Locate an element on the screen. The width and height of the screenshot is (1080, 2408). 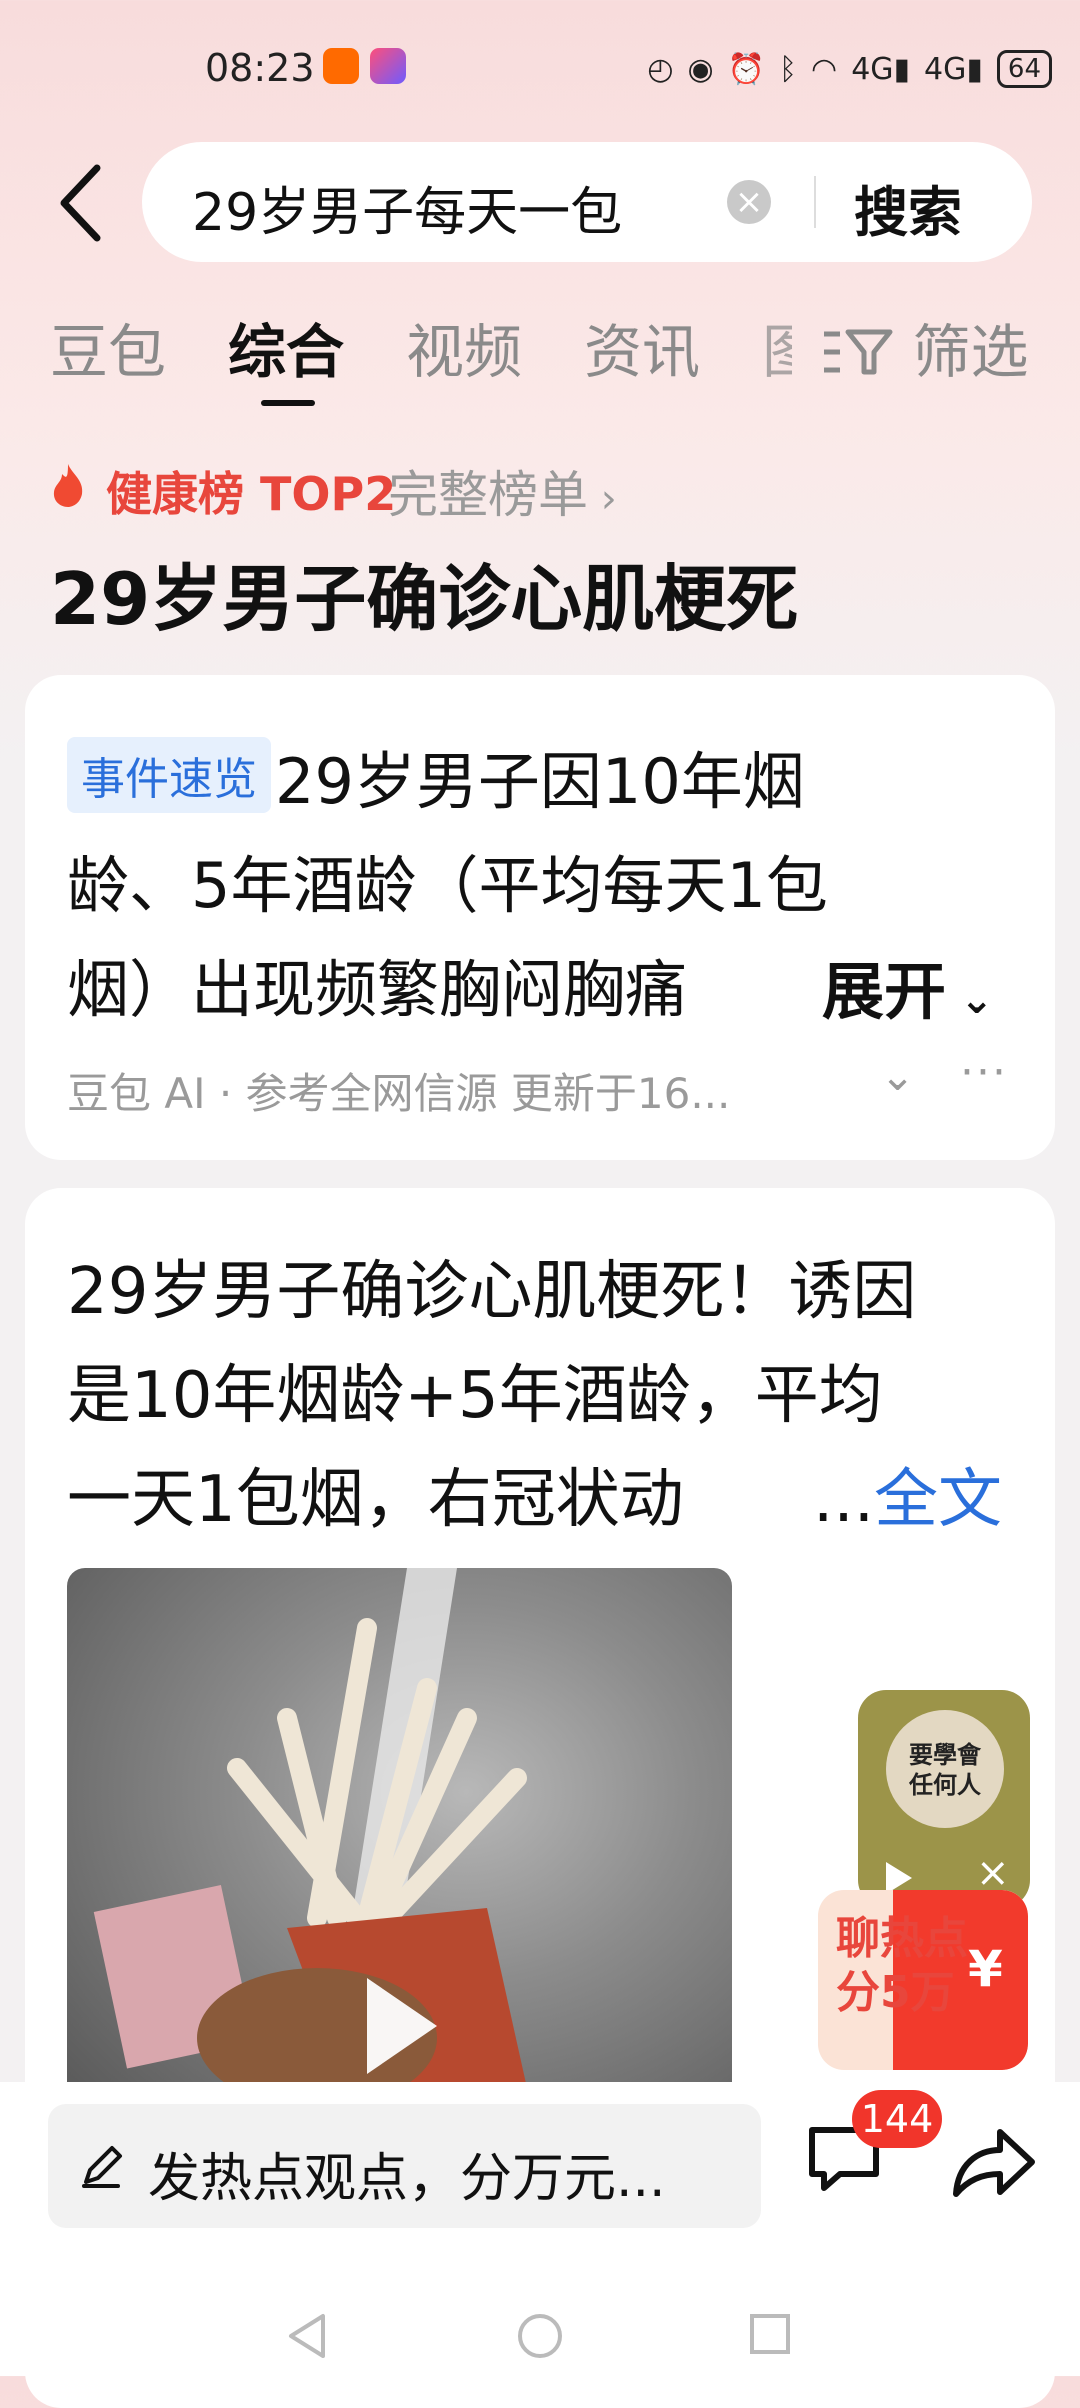
post-line-3: 一天1包烟，右冠状动 is located at coordinates (375, 1500).